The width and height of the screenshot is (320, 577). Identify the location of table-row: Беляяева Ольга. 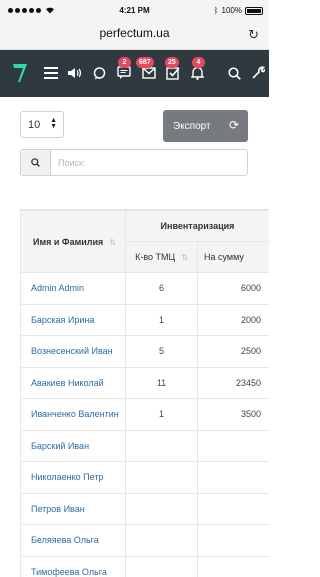
(144, 540).